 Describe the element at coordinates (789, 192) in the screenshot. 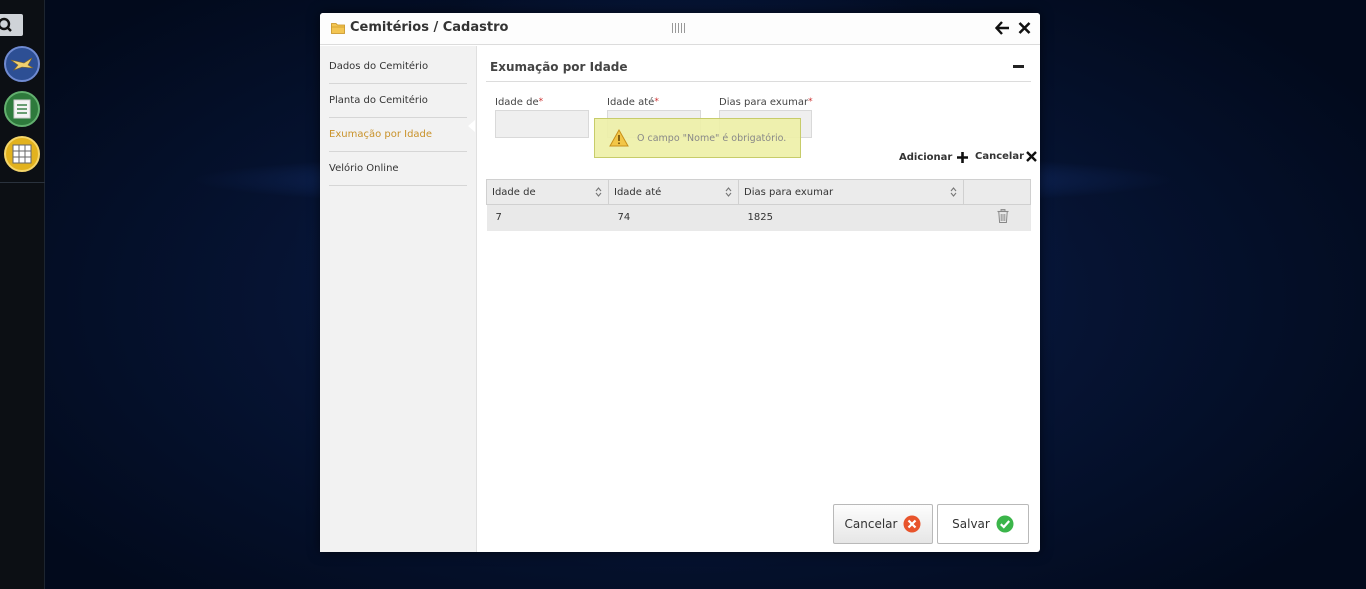

I see `column-label: Dias para exumar` at that location.